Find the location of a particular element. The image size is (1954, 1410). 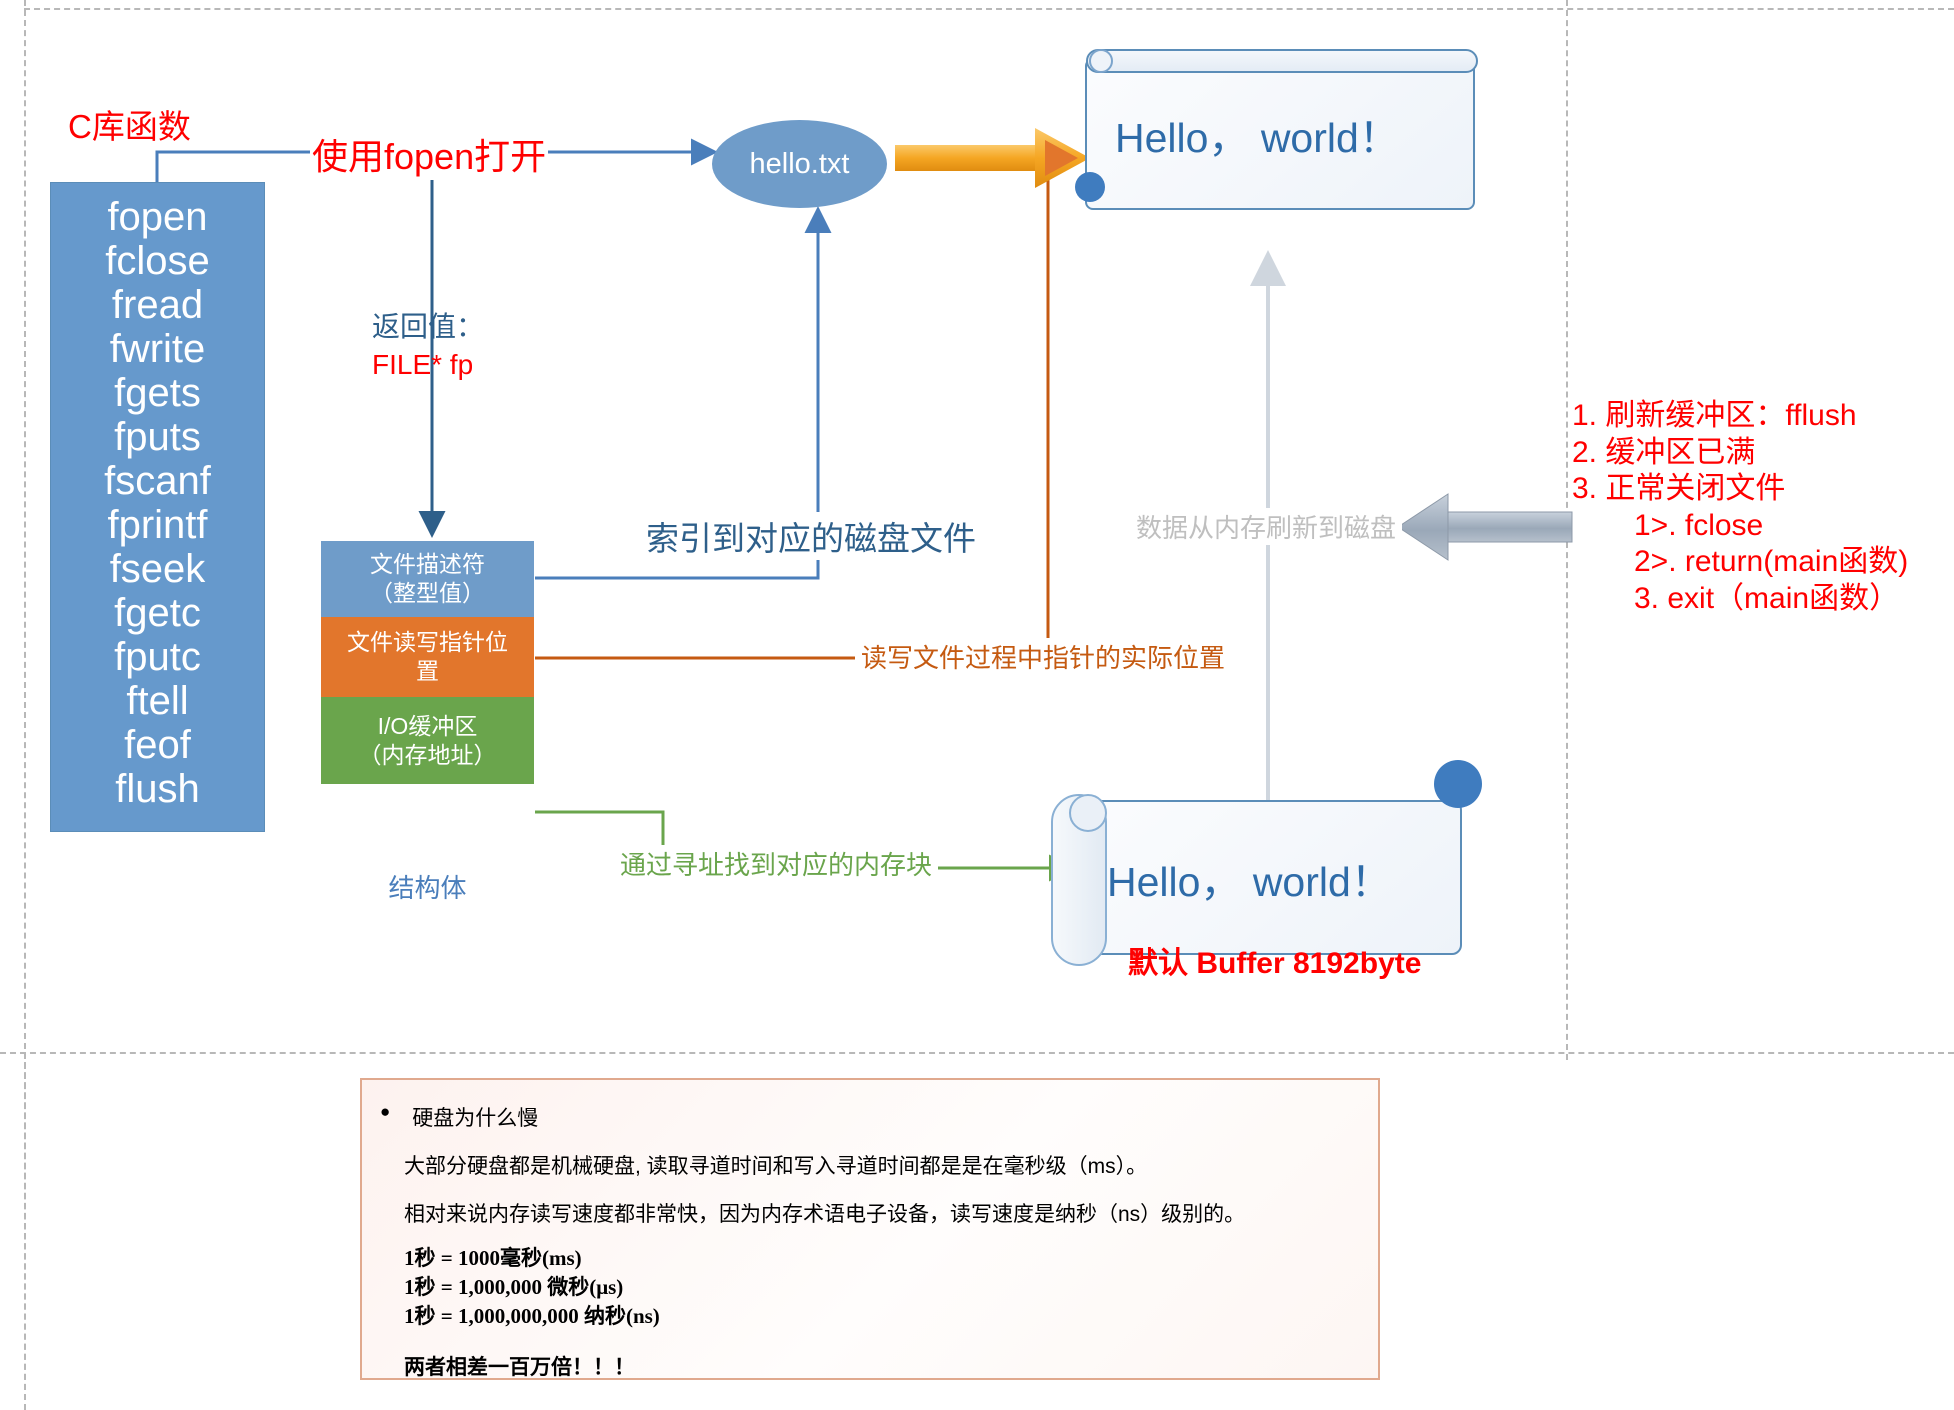

return-value-type: FILE* fp is located at coordinates (423, 364).